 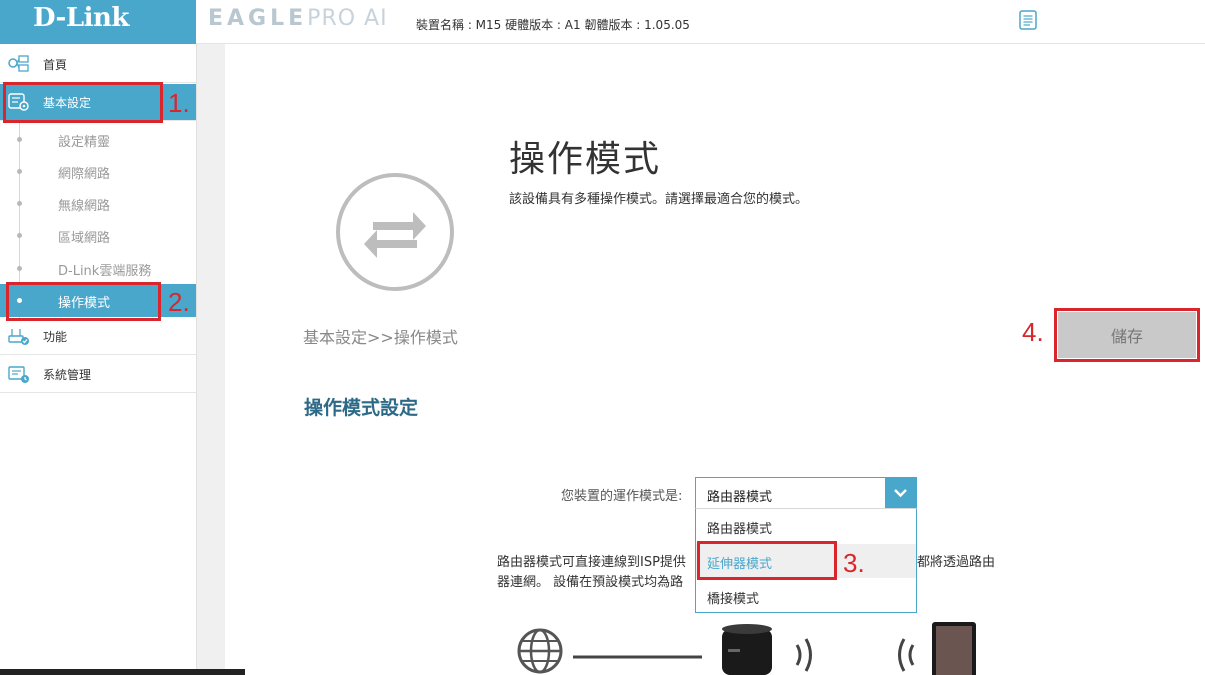 I want to click on description-line-2: 器連網。 設備在預設模式均為路, so click(x=590, y=582).